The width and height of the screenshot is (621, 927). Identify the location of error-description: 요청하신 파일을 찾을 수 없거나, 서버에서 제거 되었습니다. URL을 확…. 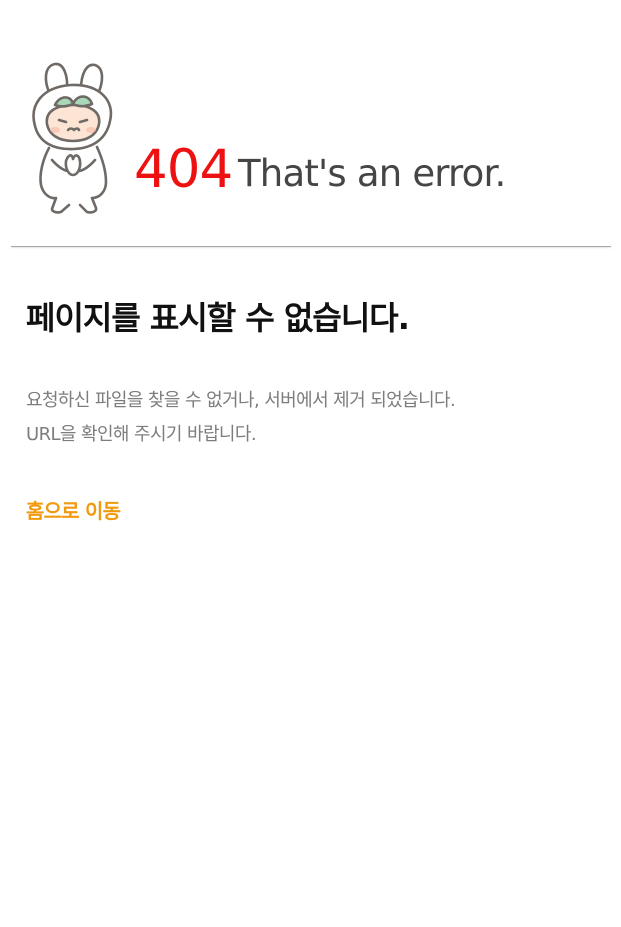
(241, 418).